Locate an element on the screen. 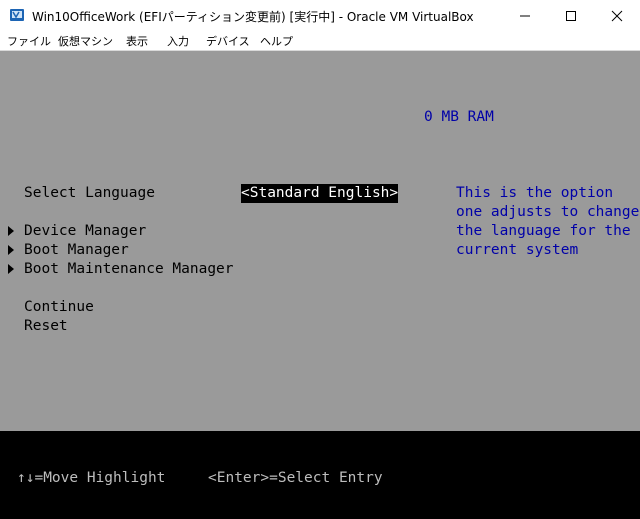 This screenshot has width=640, height=519. virtualbox-icon is located at coordinates (17, 15).